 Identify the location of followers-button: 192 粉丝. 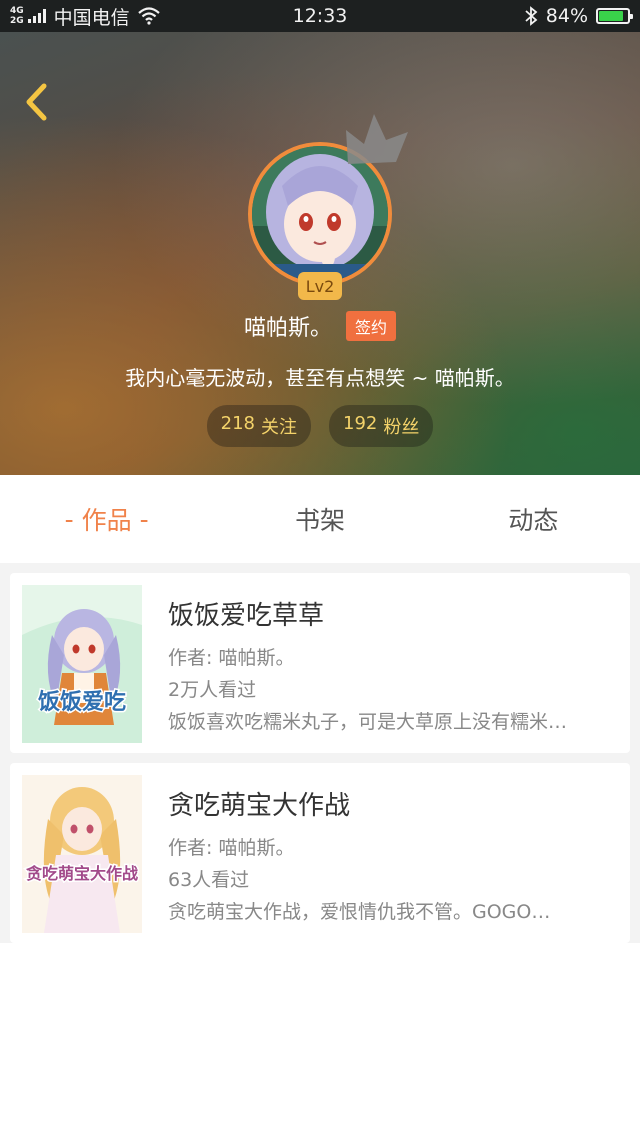
(381, 426).